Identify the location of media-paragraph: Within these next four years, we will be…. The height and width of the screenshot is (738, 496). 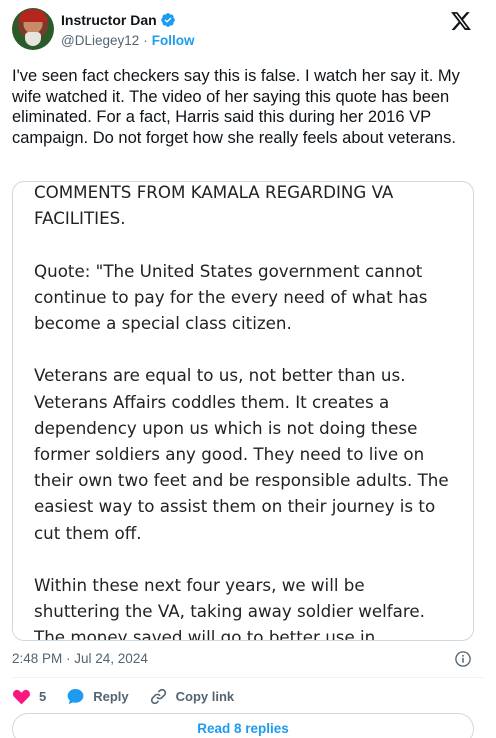
(229, 608).